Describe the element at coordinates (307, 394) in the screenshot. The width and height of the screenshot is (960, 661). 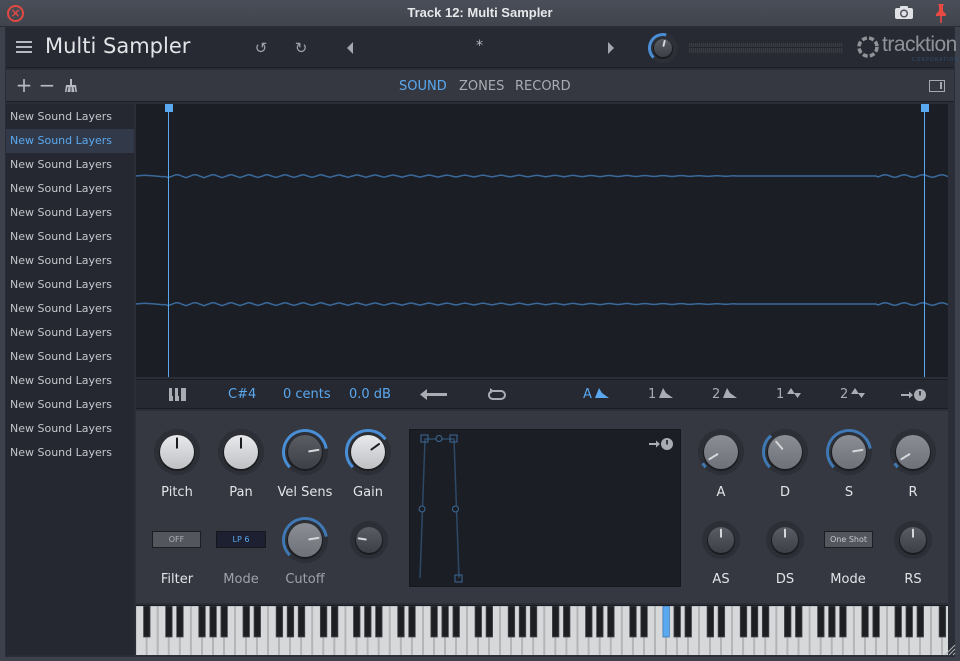
I see `fine-tune-value: 0 cents` at that location.